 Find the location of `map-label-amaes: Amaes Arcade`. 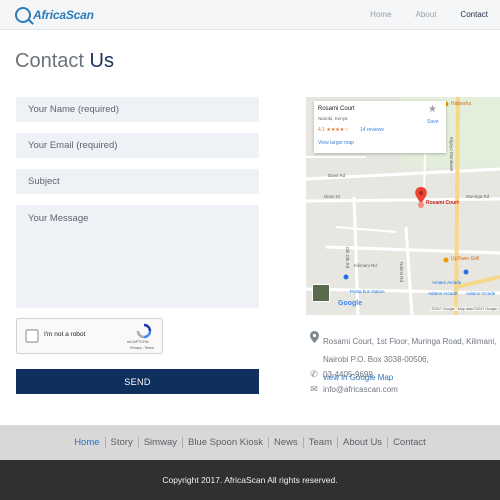

map-label-amaes: Amaes Arcade is located at coordinates (447, 282).